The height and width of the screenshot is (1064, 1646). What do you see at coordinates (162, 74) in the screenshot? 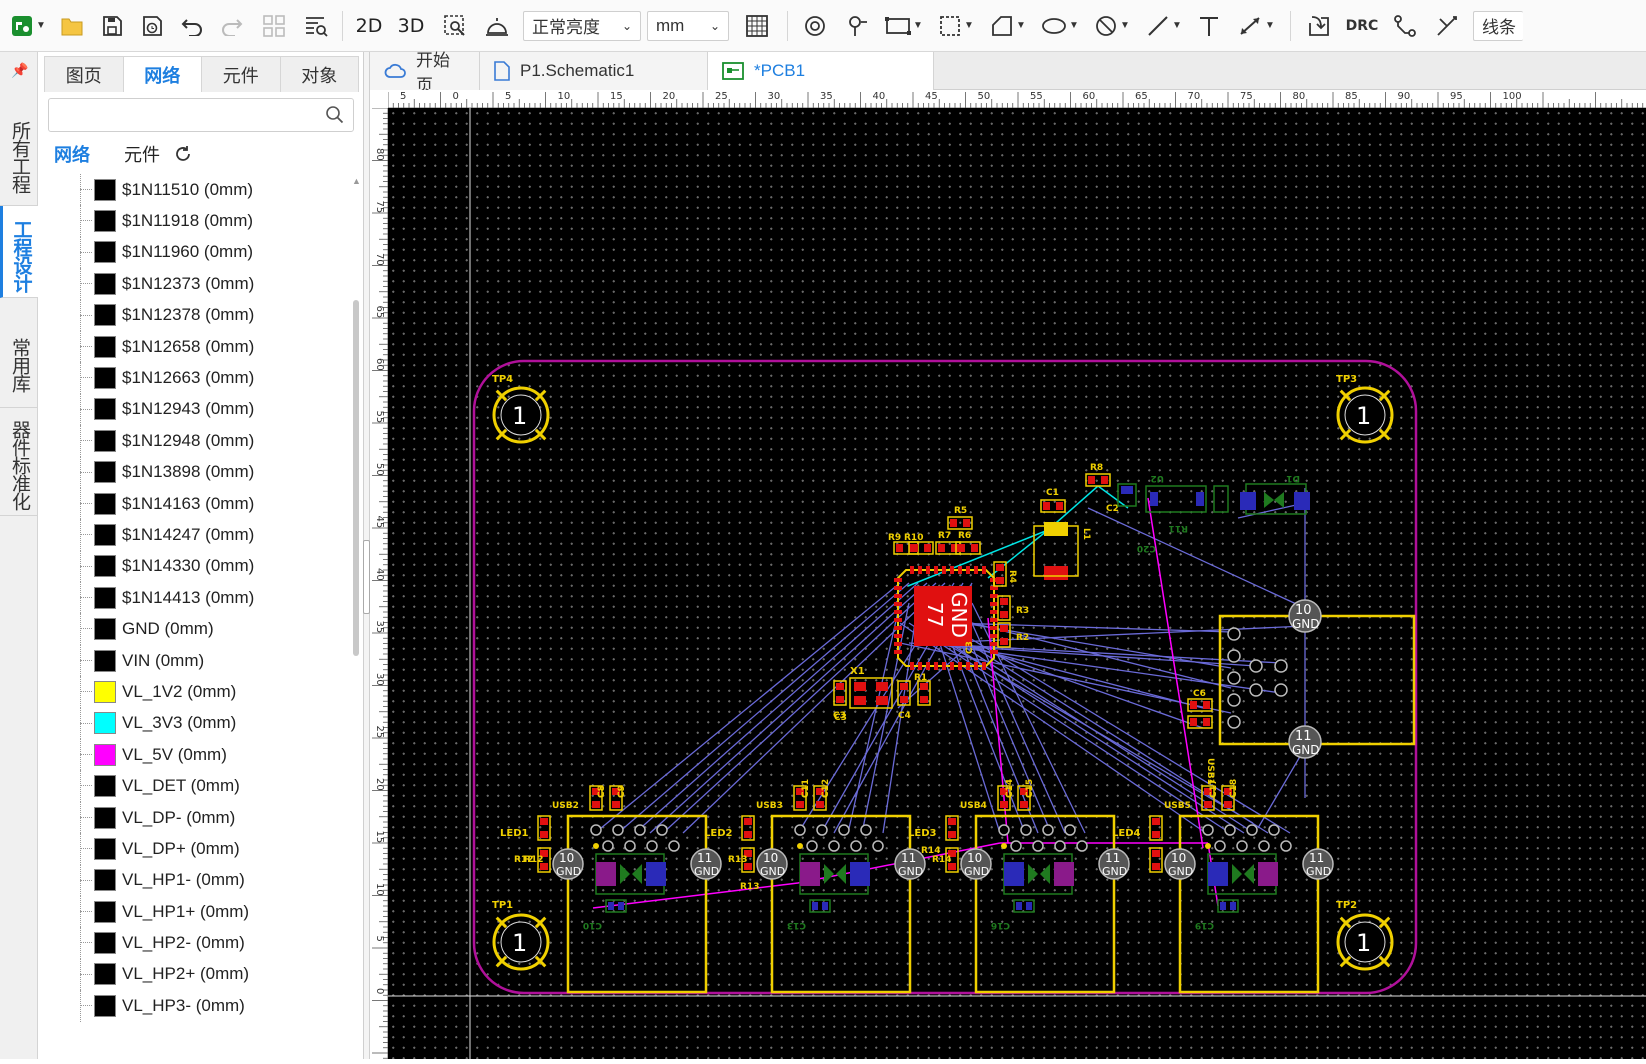
I see `tab-nets: 网络` at bounding box center [162, 74].